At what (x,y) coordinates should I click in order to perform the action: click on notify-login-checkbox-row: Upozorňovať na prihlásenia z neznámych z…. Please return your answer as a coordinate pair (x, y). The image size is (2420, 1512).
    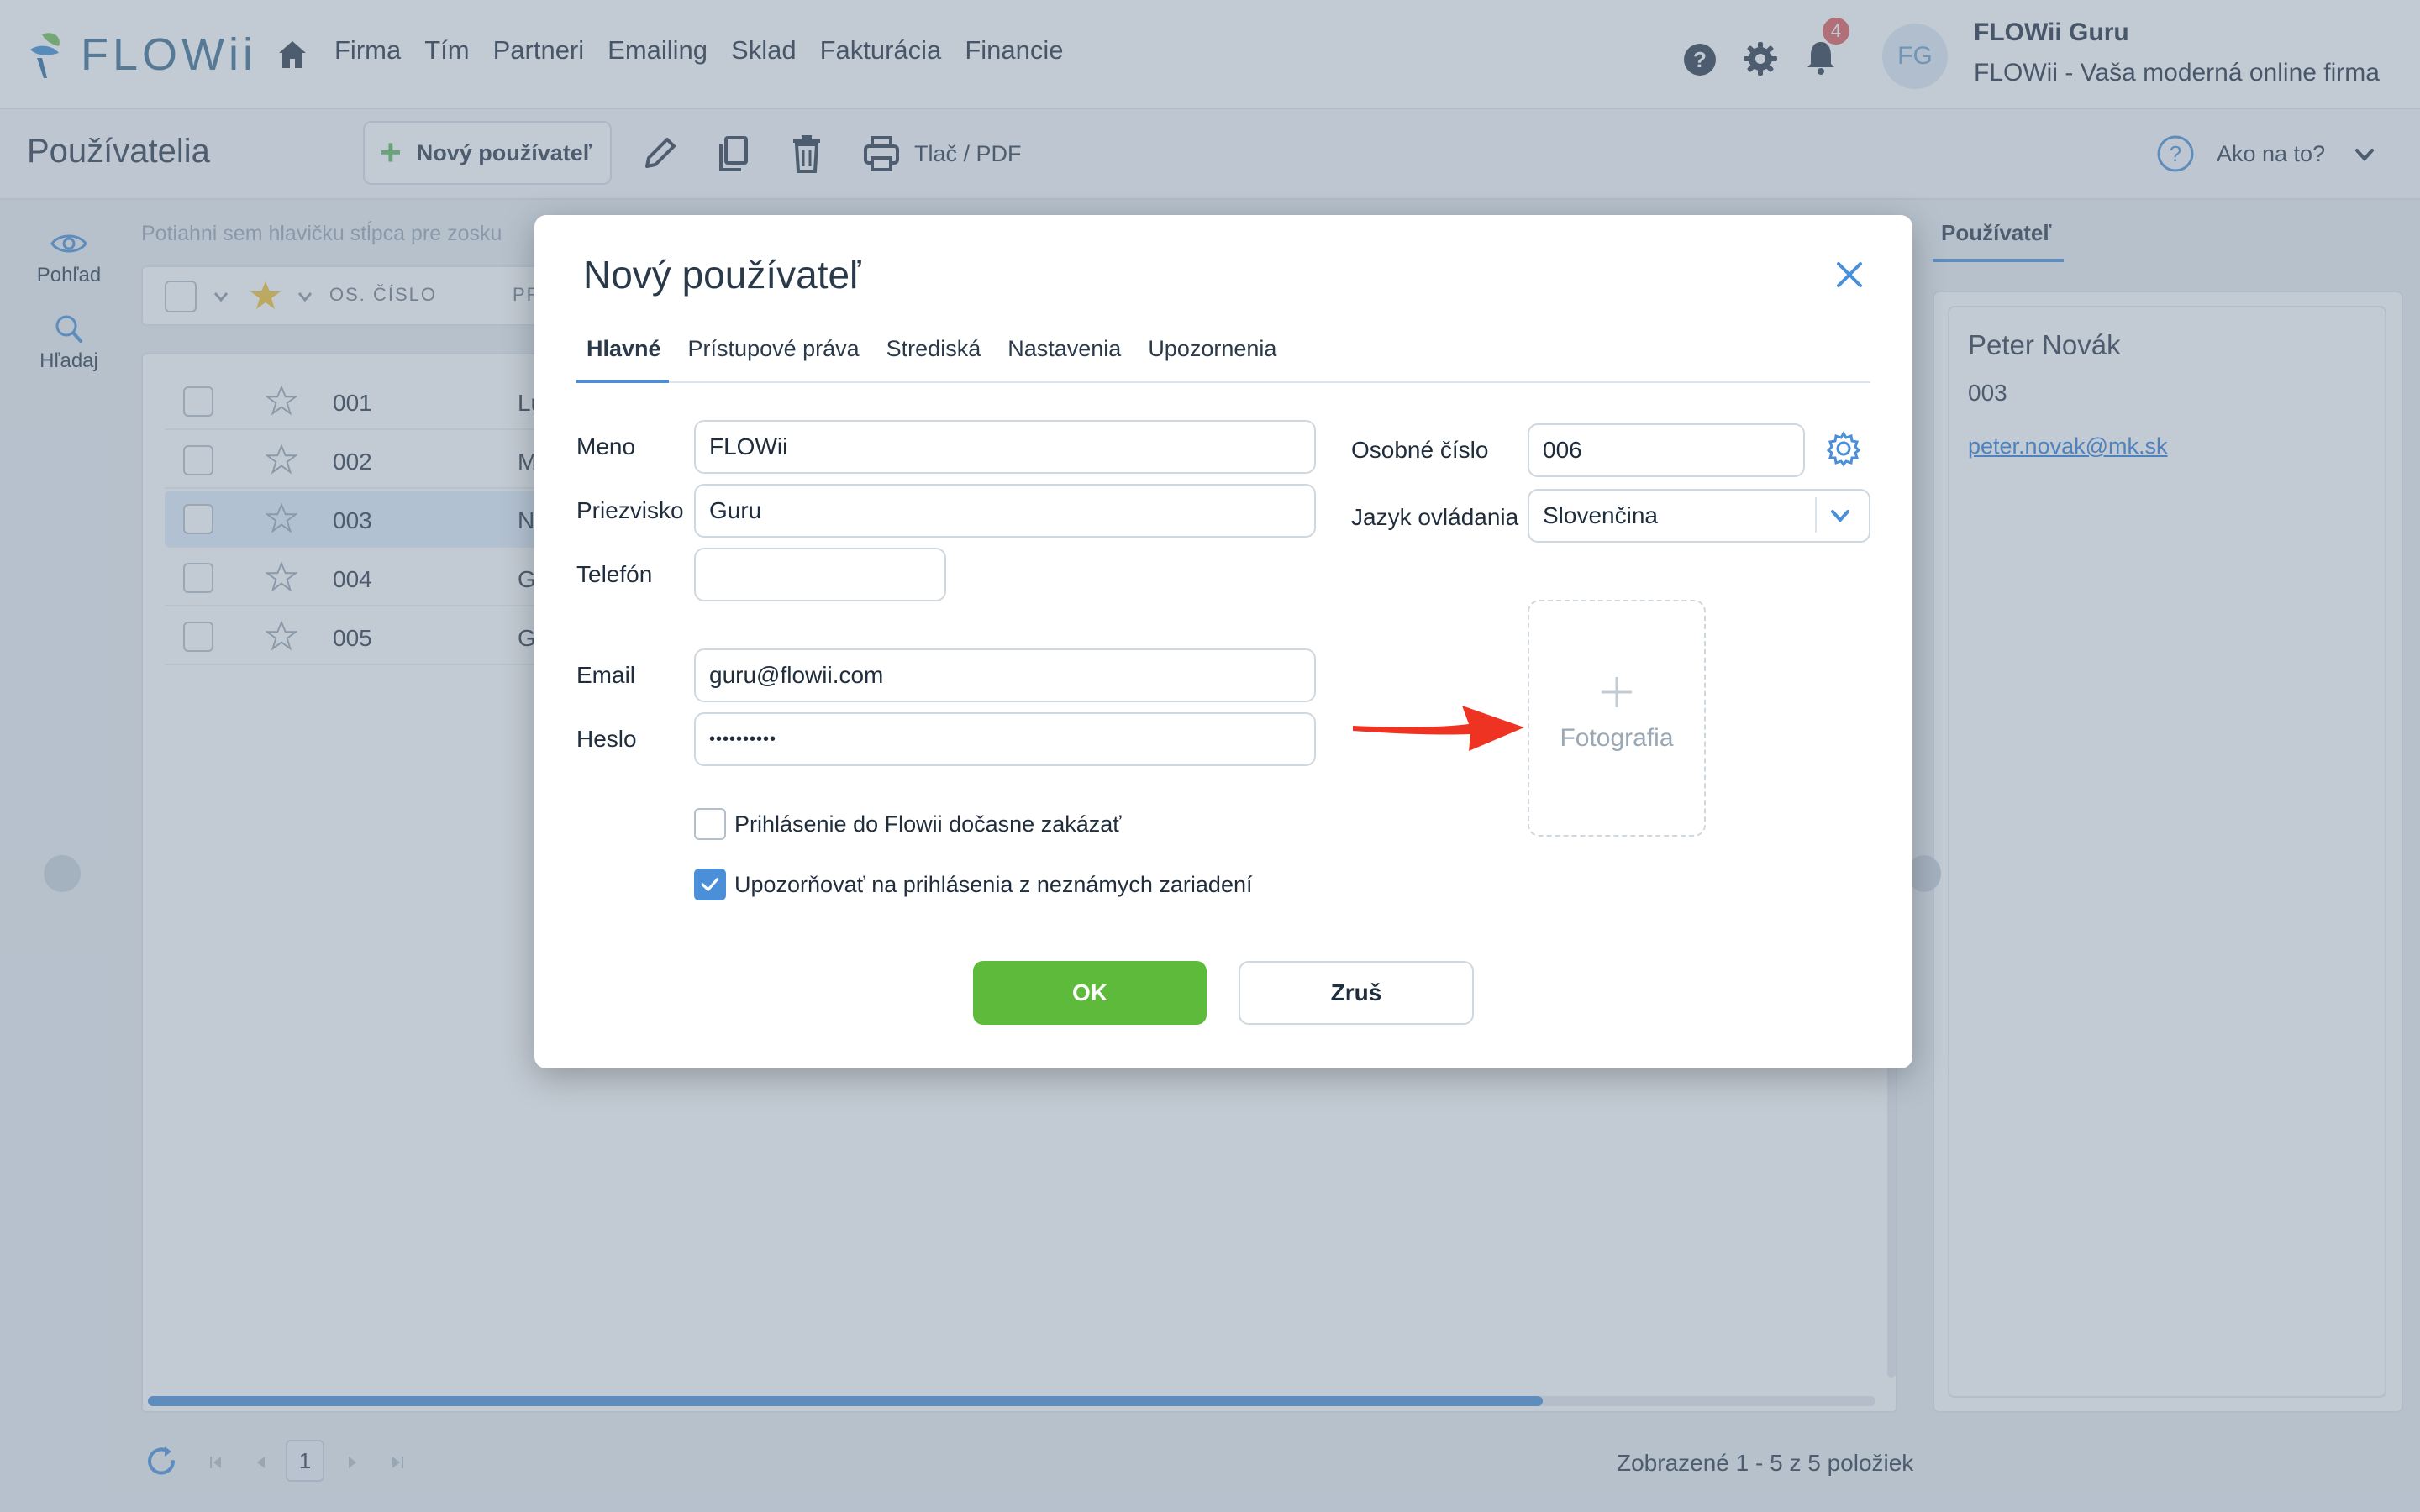
    Looking at the image, I should click on (973, 884).